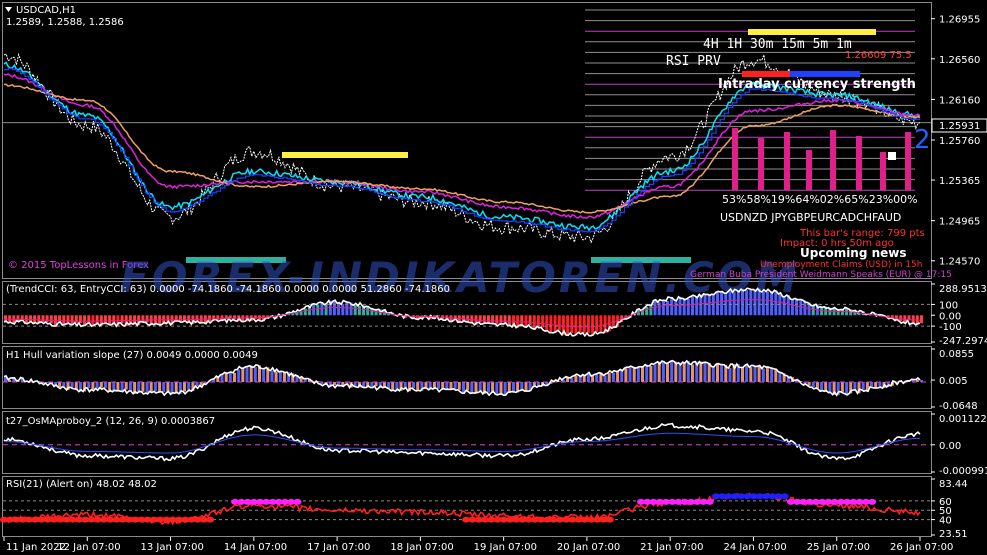  I want to click on price-tick-label: 1.26955, so click(959, 20).